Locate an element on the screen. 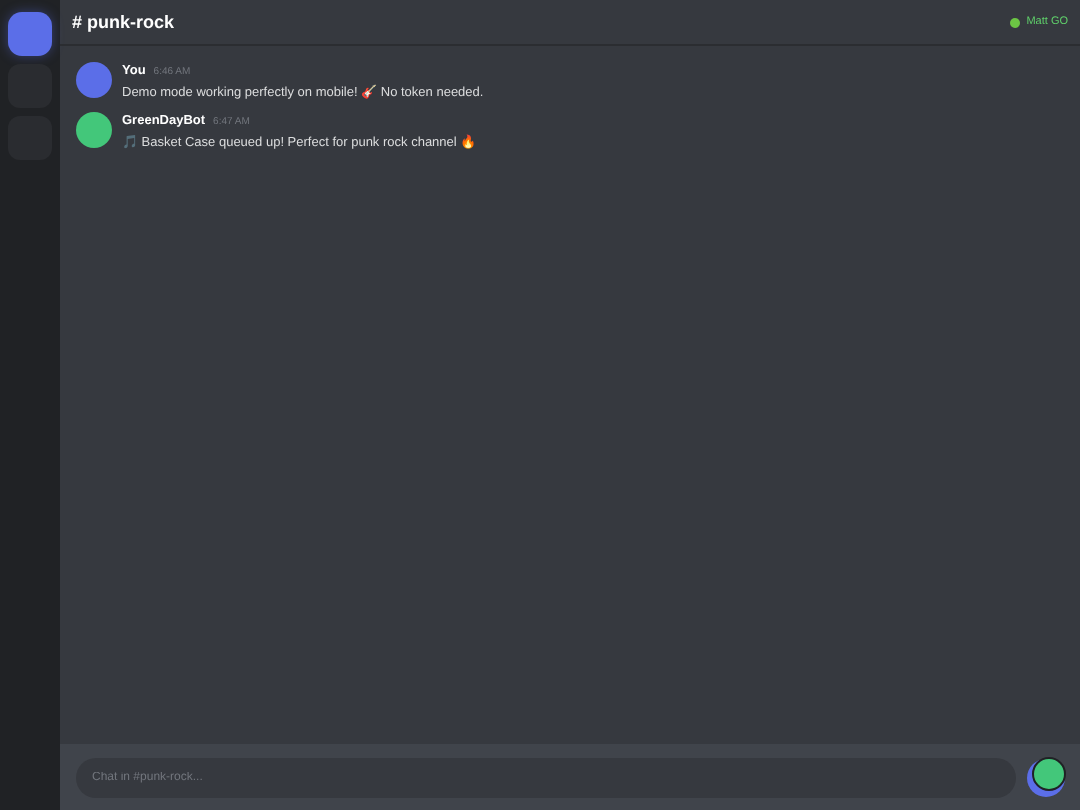 Image resolution: width=1080 pixels, height=810 pixels. user-avatar-icon is located at coordinates (1047, 777).